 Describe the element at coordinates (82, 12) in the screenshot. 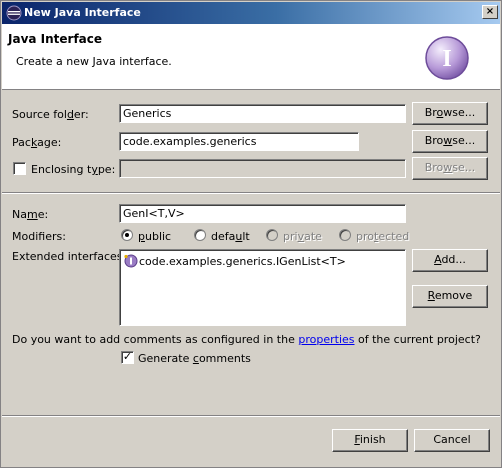

I see `window-title: New Java Interface` at that location.